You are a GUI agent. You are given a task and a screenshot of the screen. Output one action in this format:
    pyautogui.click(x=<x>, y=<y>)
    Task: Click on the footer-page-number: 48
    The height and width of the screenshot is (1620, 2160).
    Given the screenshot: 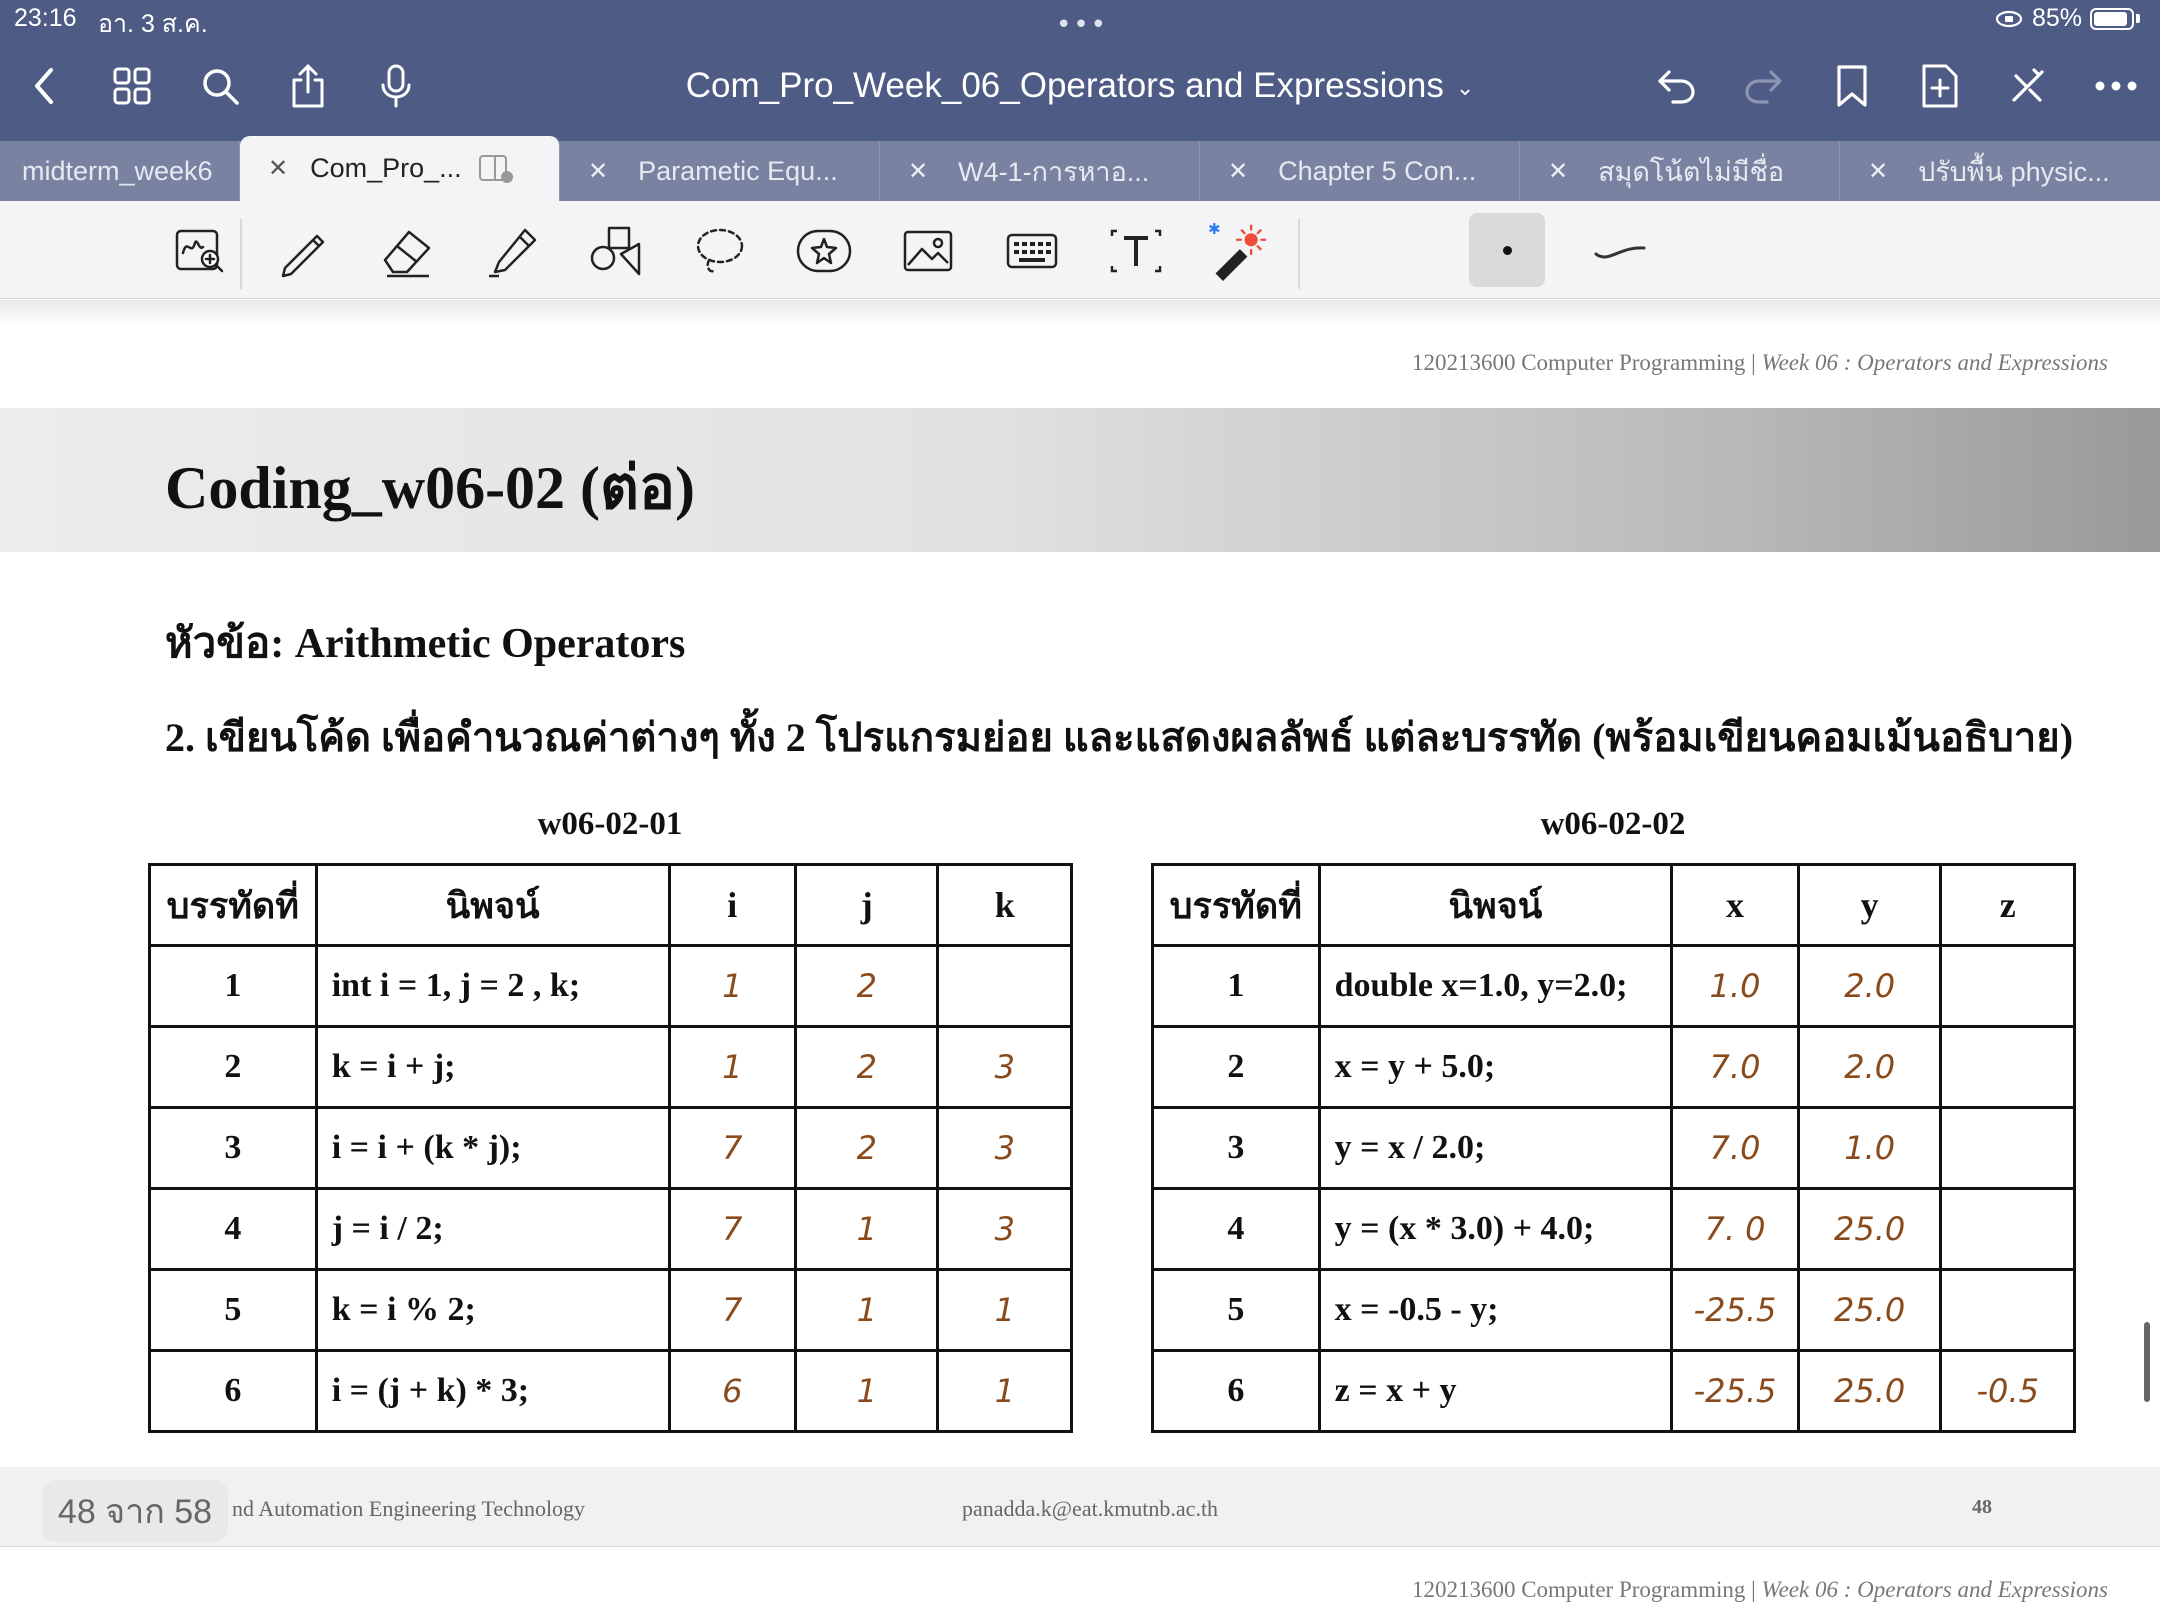 What is the action you would take?
    pyautogui.click(x=1982, y=1507)
    